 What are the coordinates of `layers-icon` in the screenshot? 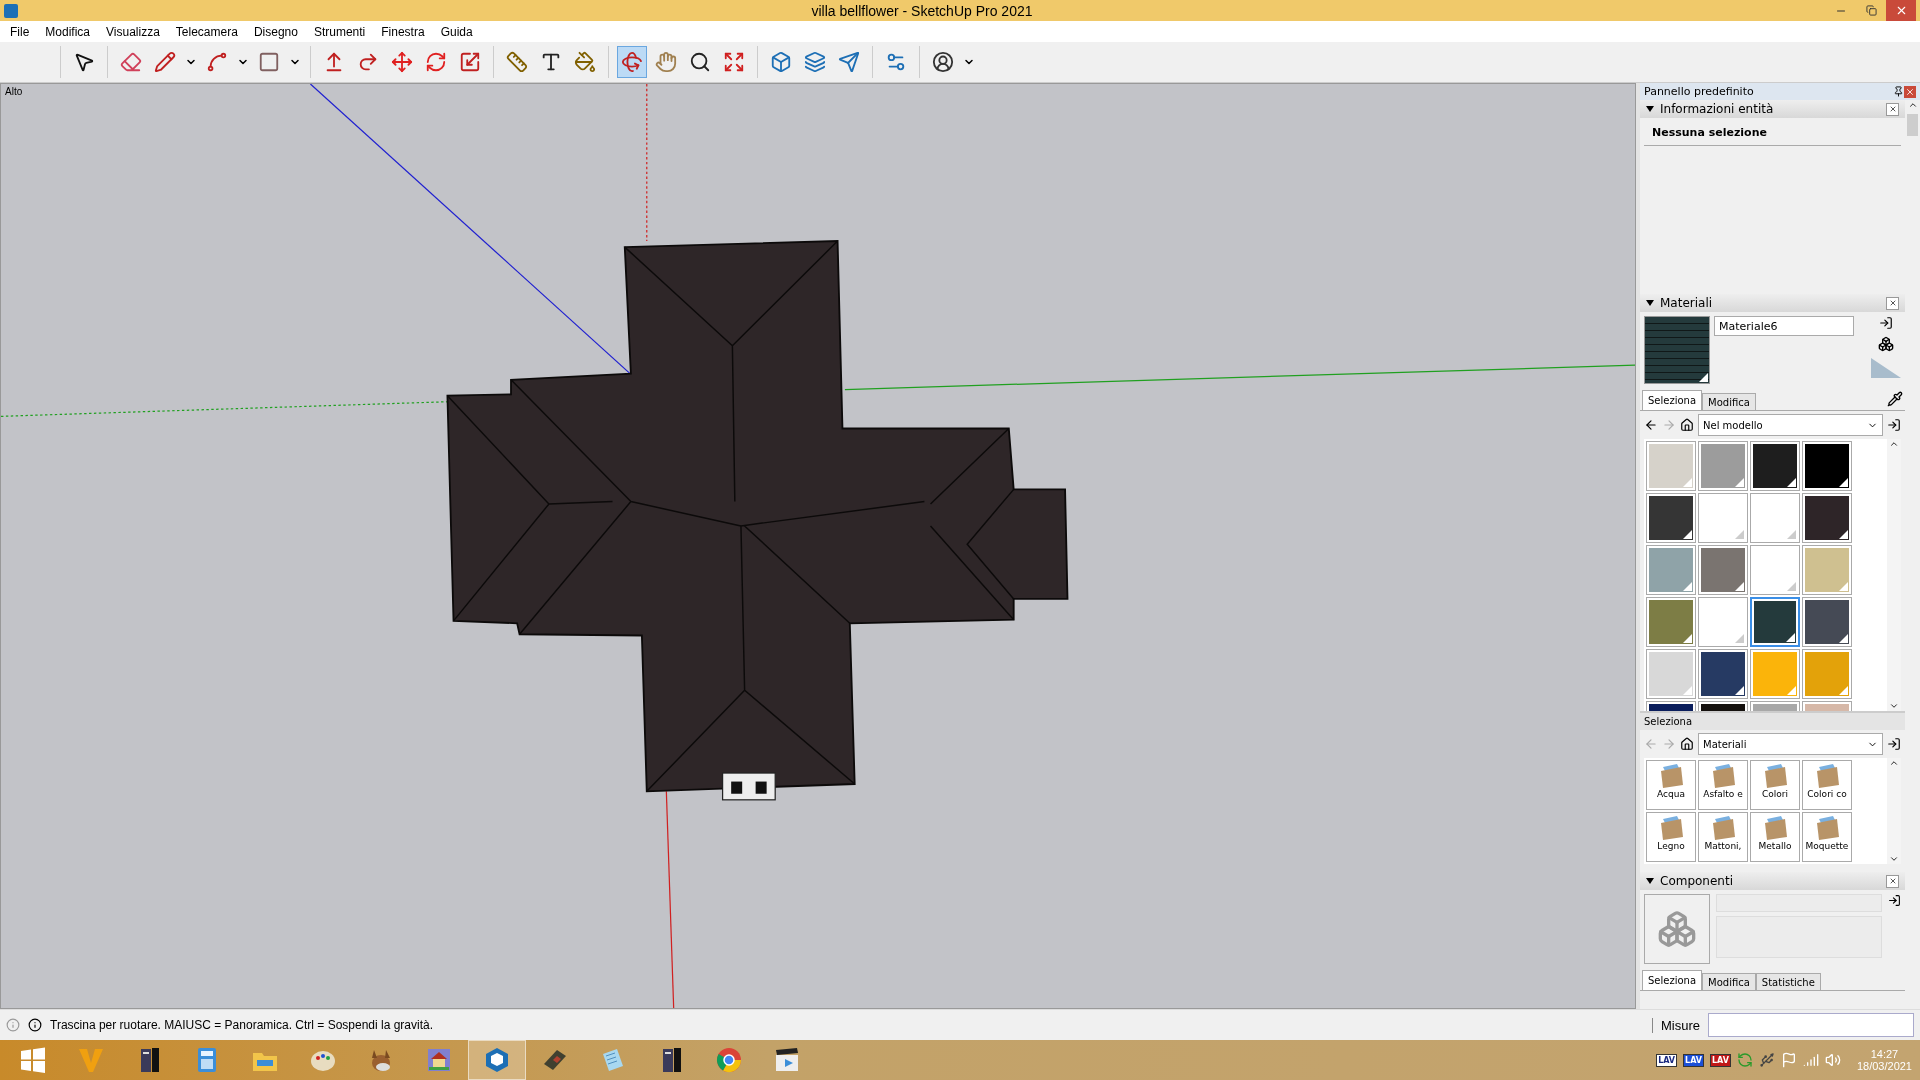 It's located at (815, 62).